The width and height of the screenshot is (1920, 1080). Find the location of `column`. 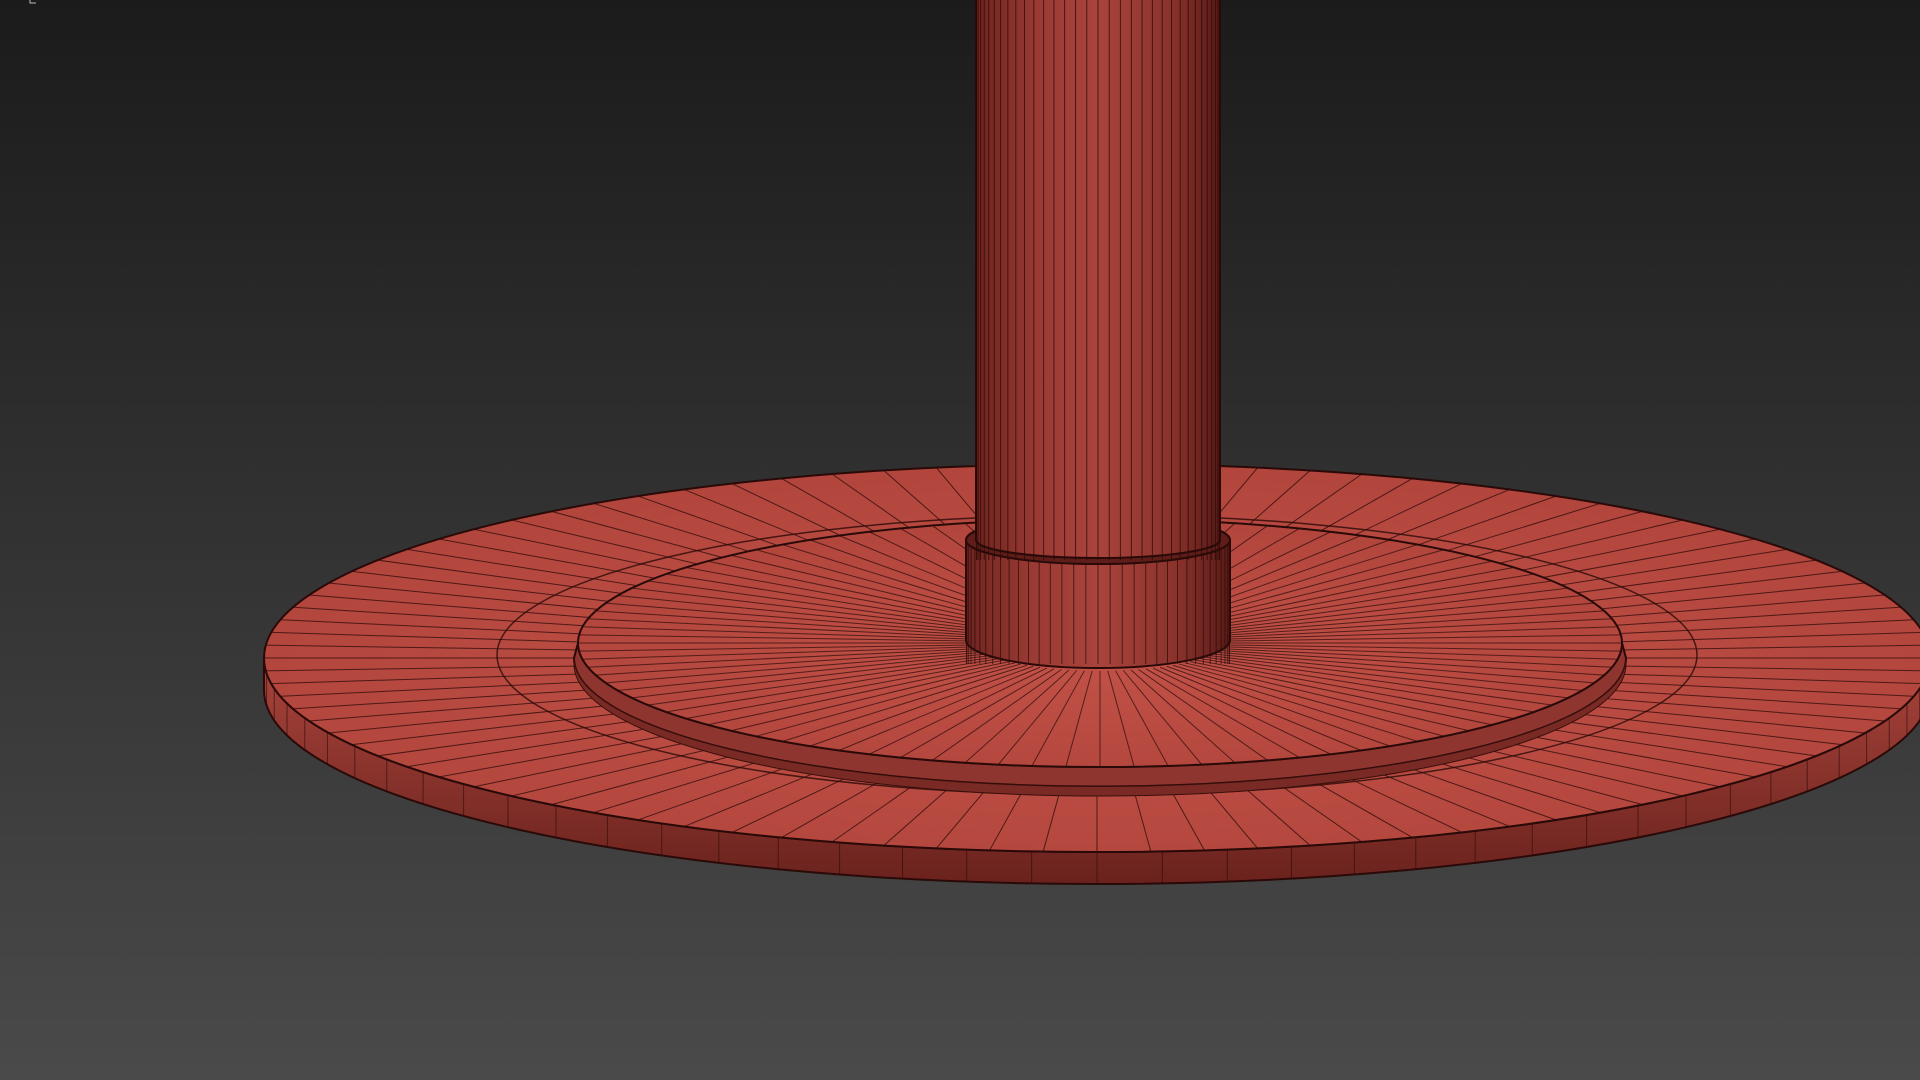

column is located at coordinates (1098, 280).